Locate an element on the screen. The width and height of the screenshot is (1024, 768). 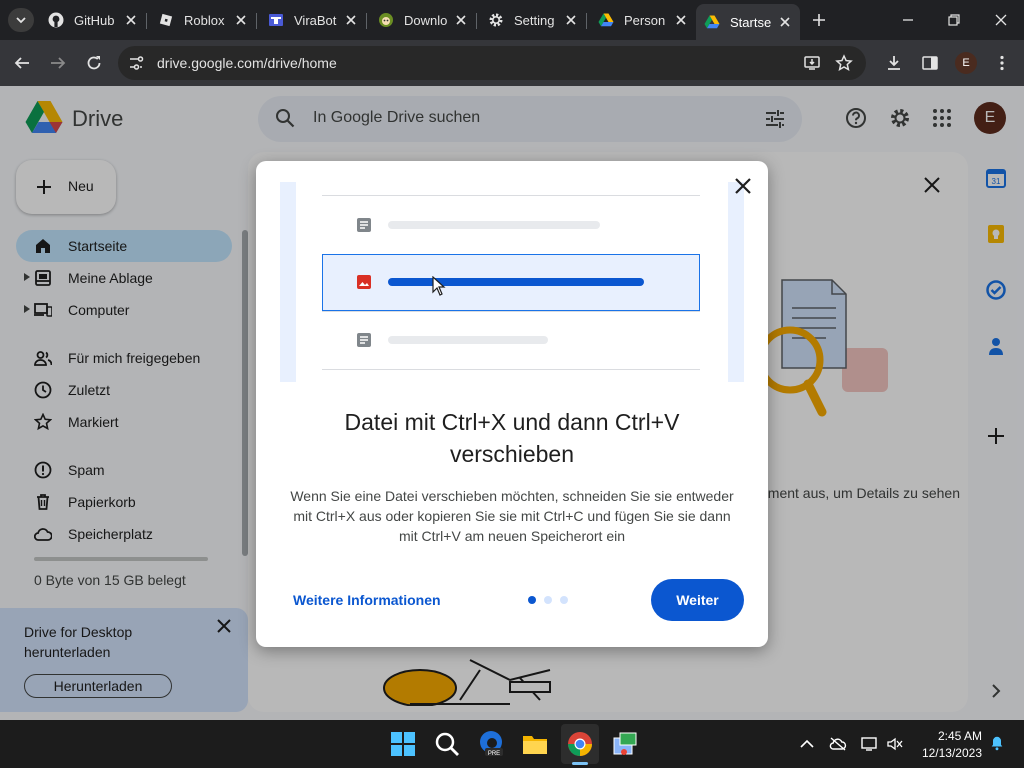
bookmark-star-icon is located at coordinates (844, 63).